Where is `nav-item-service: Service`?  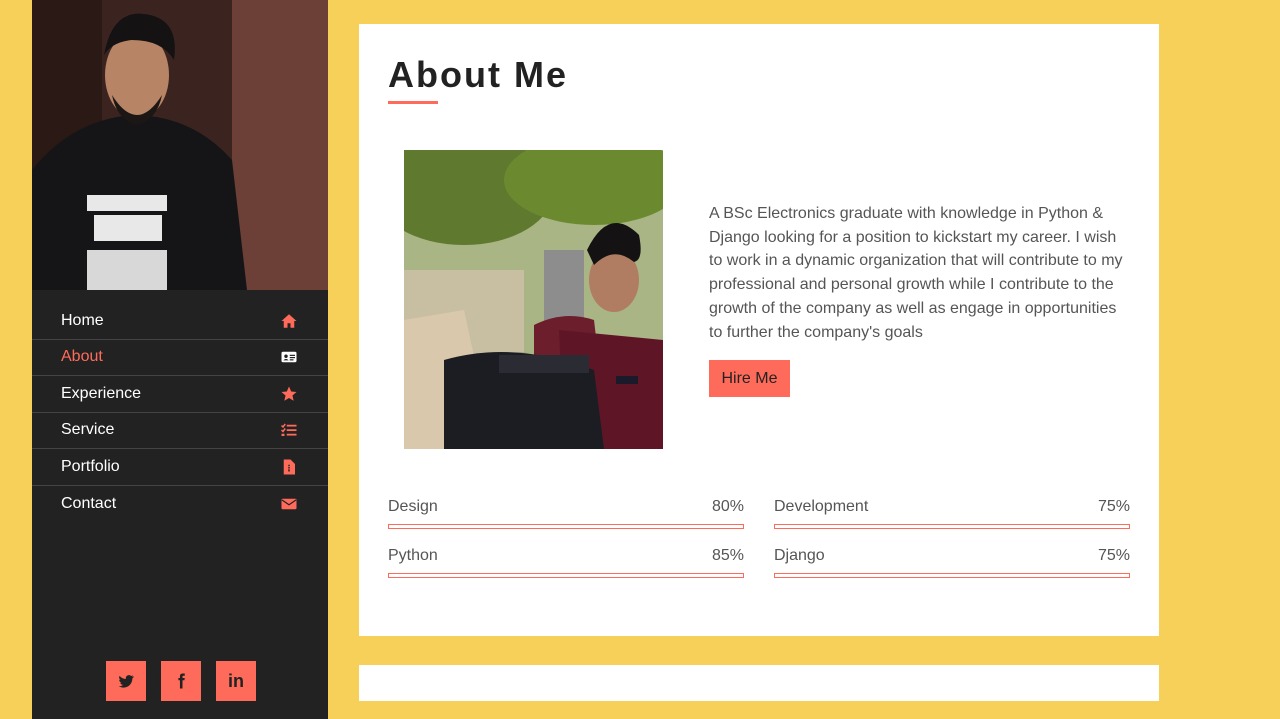
nav-item-service: Service is located at coordinates (180, 431).